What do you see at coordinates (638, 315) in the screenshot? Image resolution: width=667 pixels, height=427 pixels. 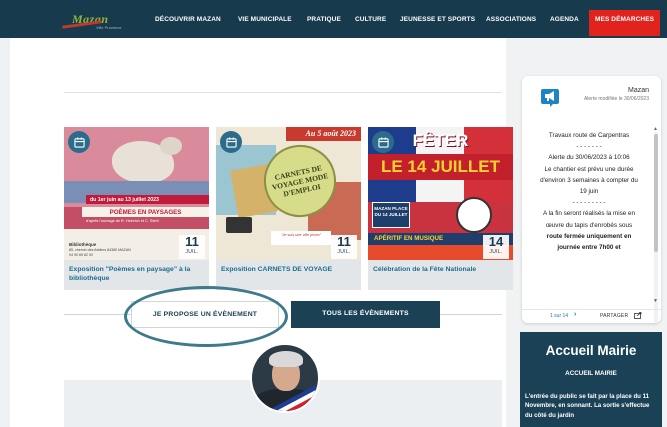 I see `share-icon` at bounding box center [638, 315].